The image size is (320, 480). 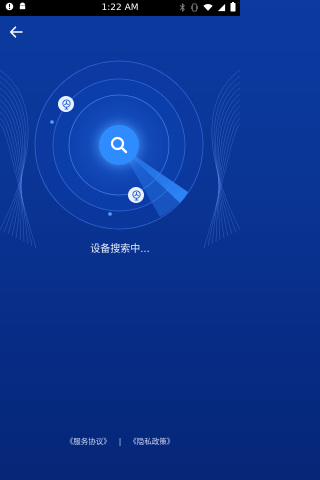 I want to click on arrow-left-icon, so click(x=16, y=32).